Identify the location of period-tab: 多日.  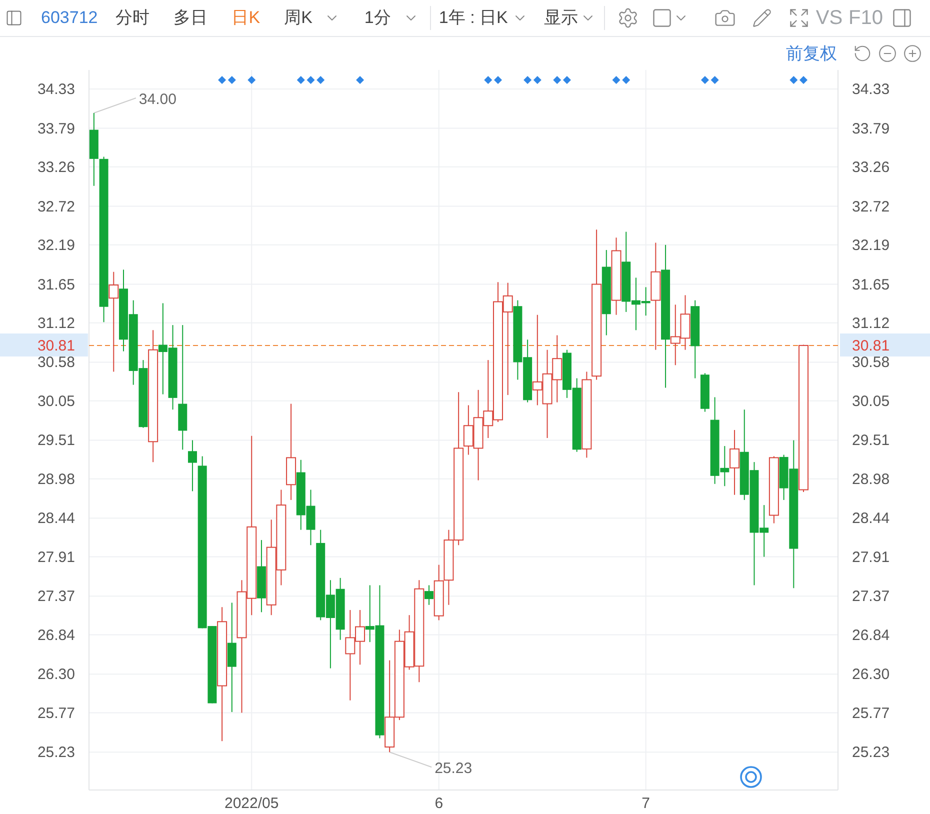
(190, 18).